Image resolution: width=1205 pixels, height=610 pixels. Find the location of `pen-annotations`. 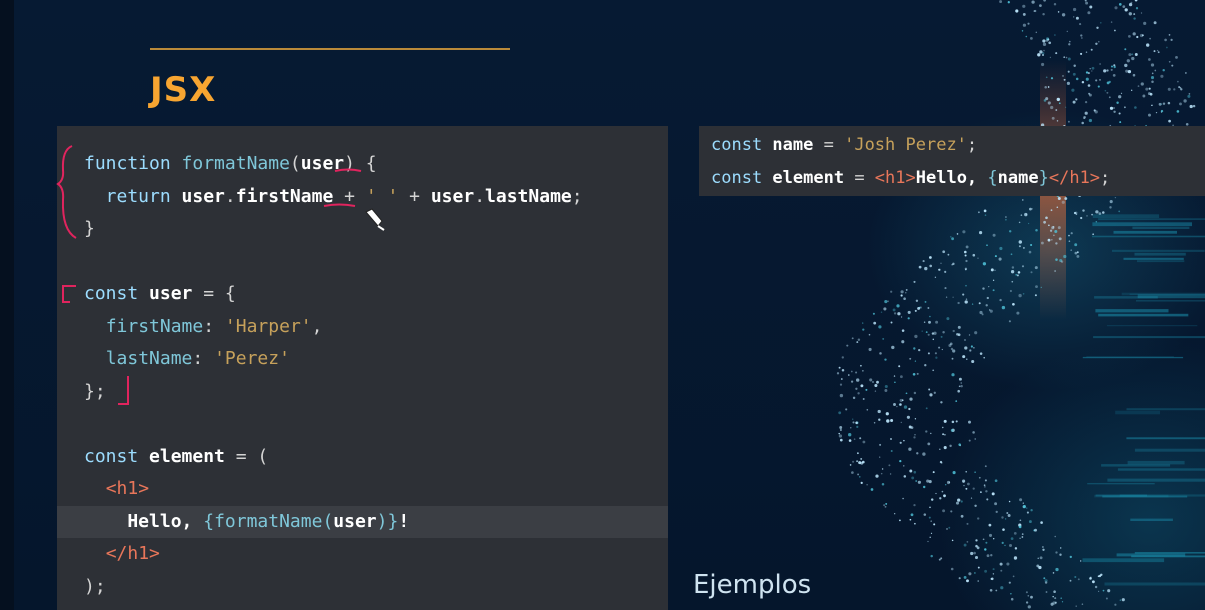

pen-annotations is located at coordinates (220, 275).